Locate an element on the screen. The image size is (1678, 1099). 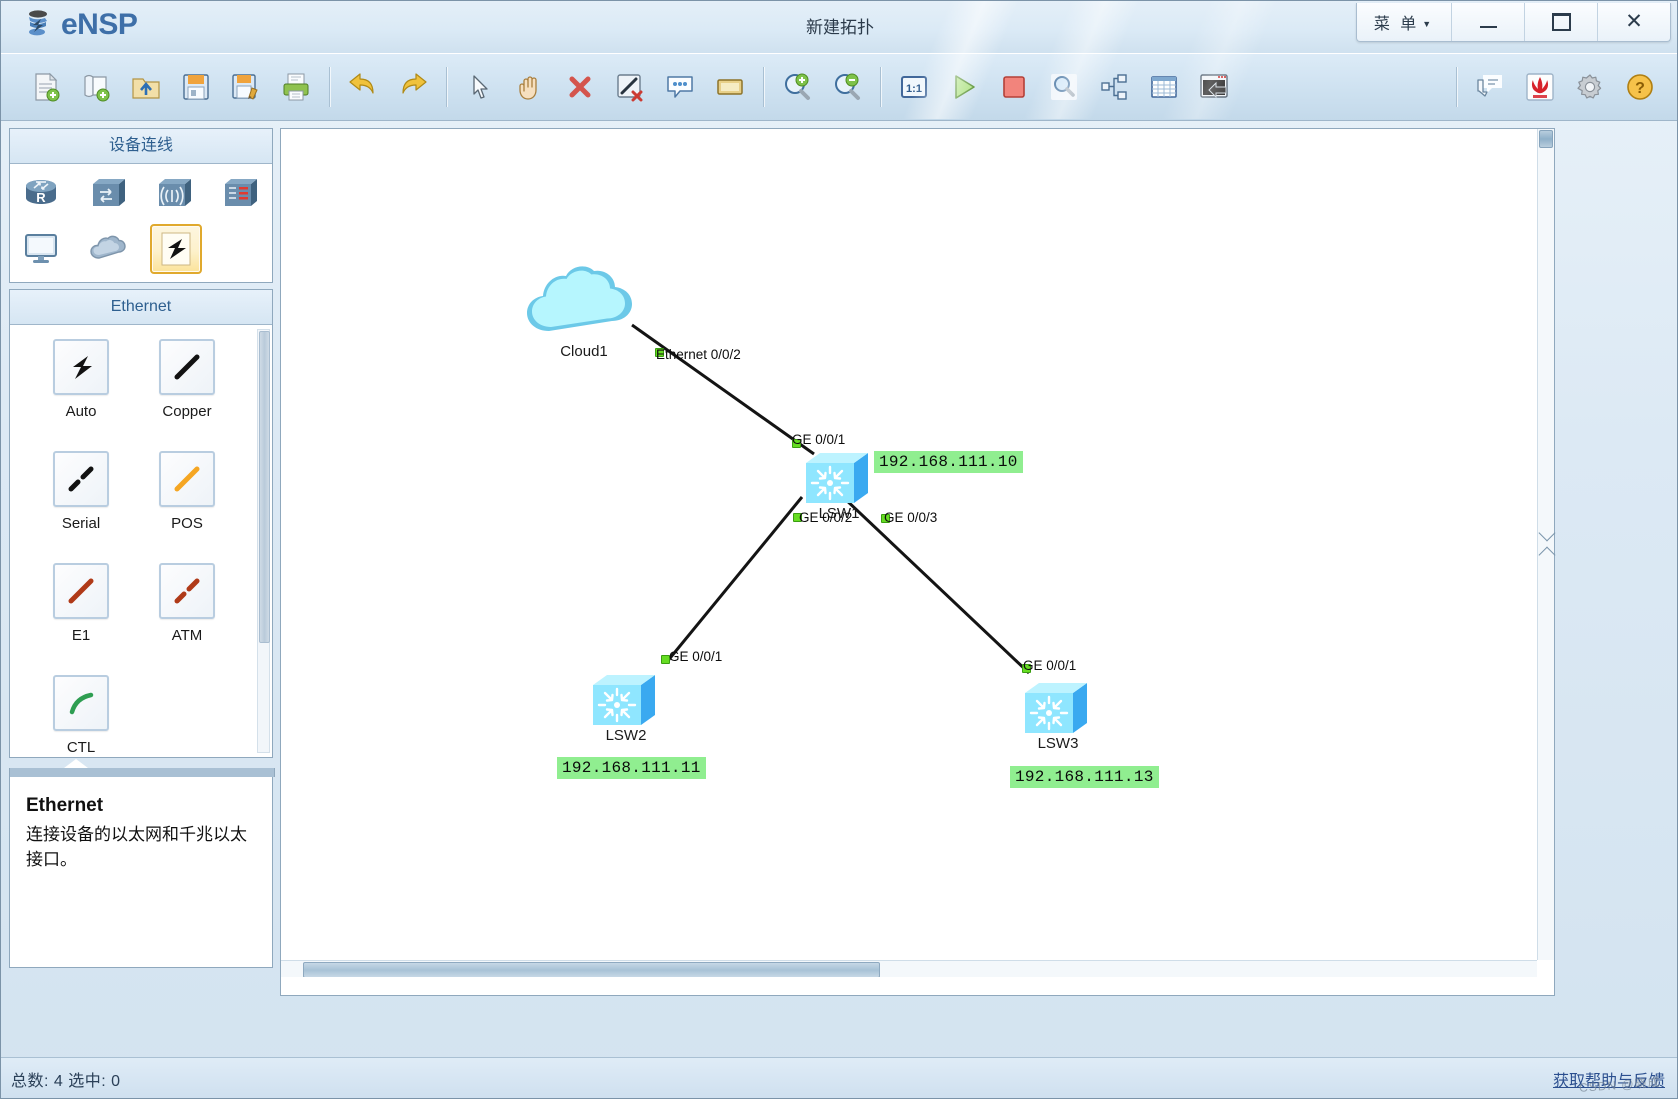
device-category-connection is located at coordinates (176, 249).